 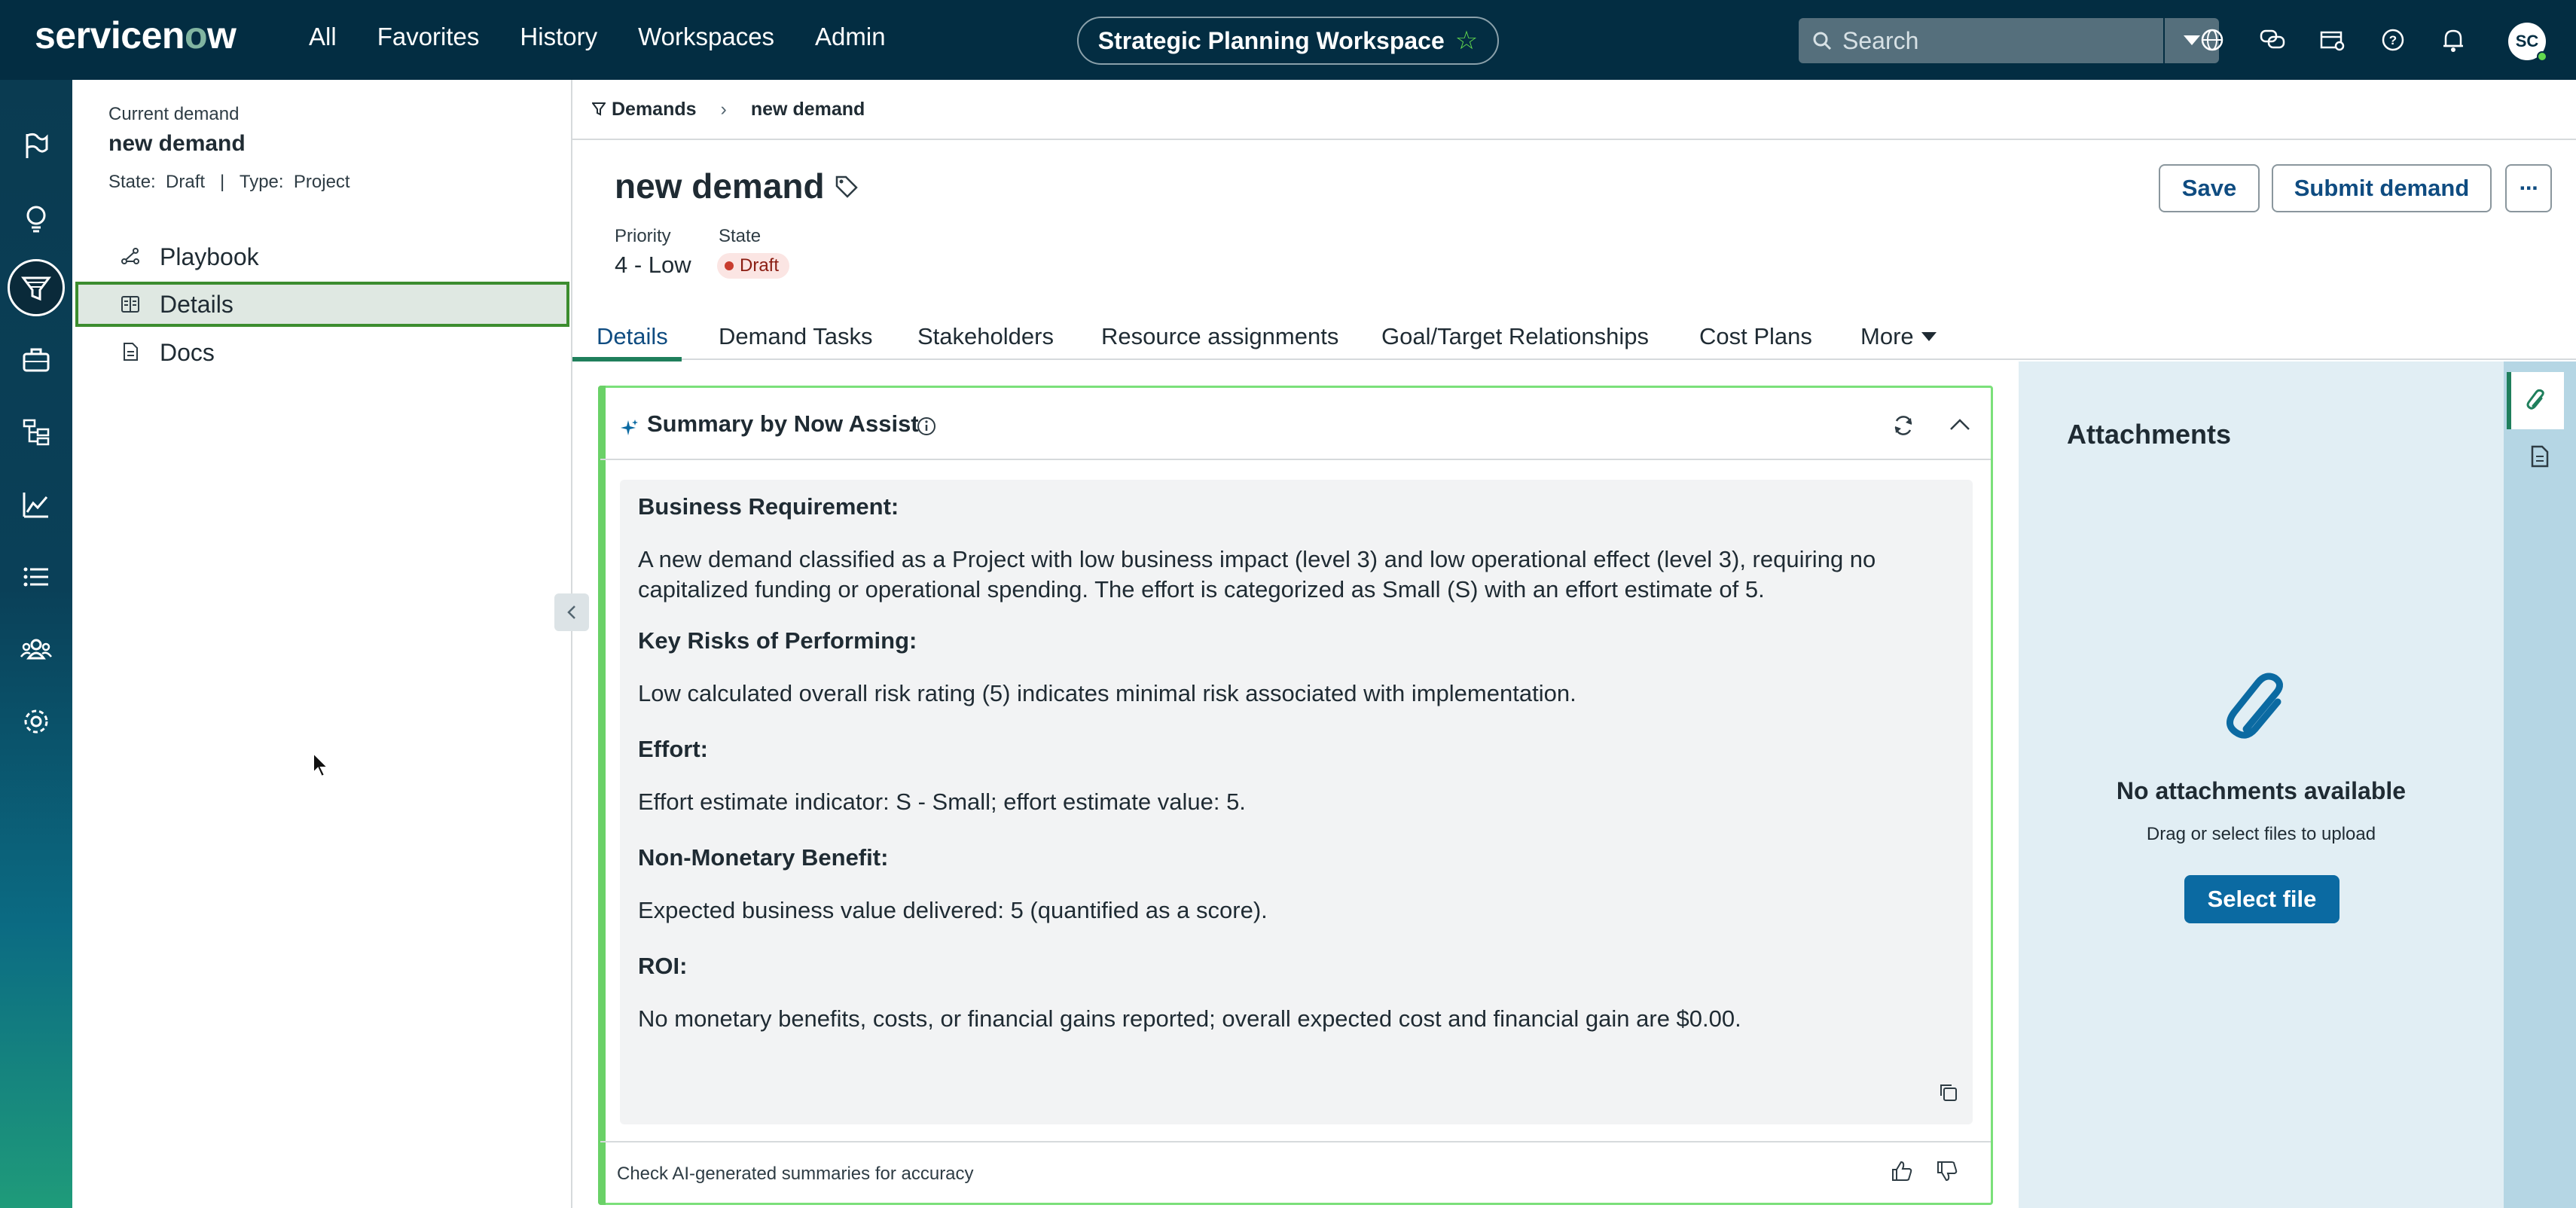 What do you see at coordinates (986, 336) in the screenshot?
I see `tab-stakeholders: Stakeholders` at bounding box center [986, 336].